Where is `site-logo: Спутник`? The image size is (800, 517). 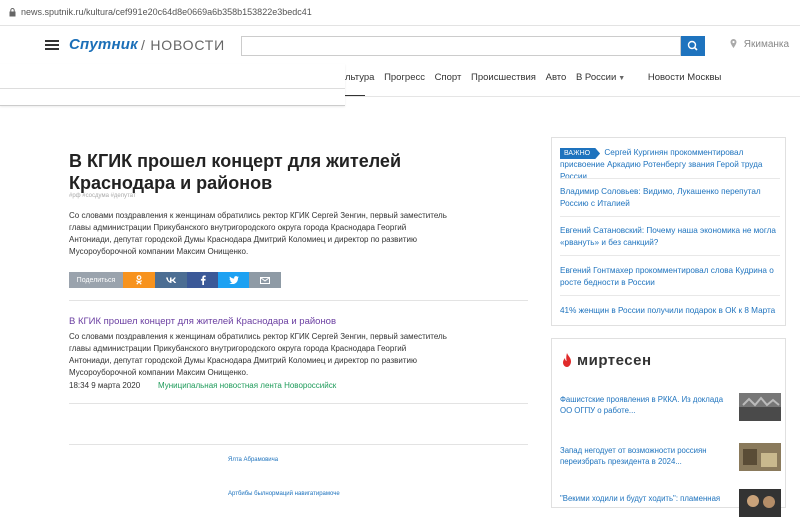
site-logo: Спутник is located at coordinates (103, 44).